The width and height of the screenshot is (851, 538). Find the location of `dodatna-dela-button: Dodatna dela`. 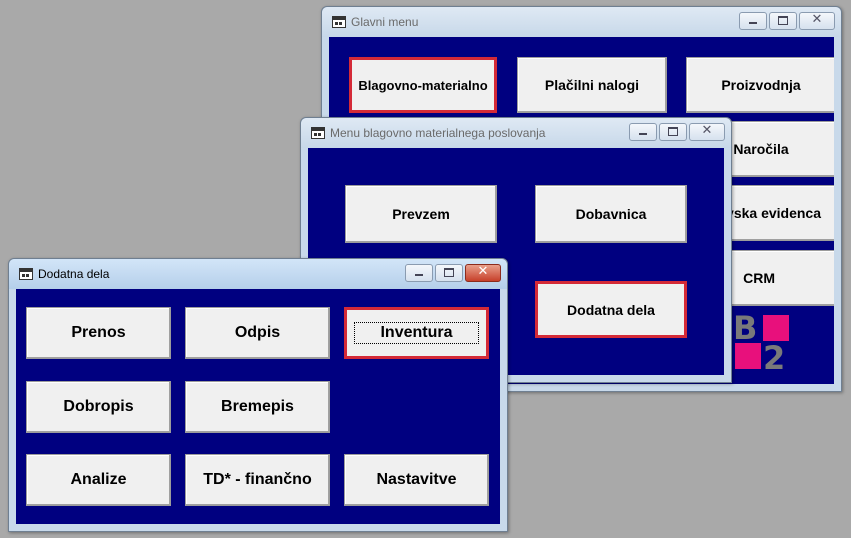

dodatna-dela-button: Dodatna dela is located at coordinates (611, 309).